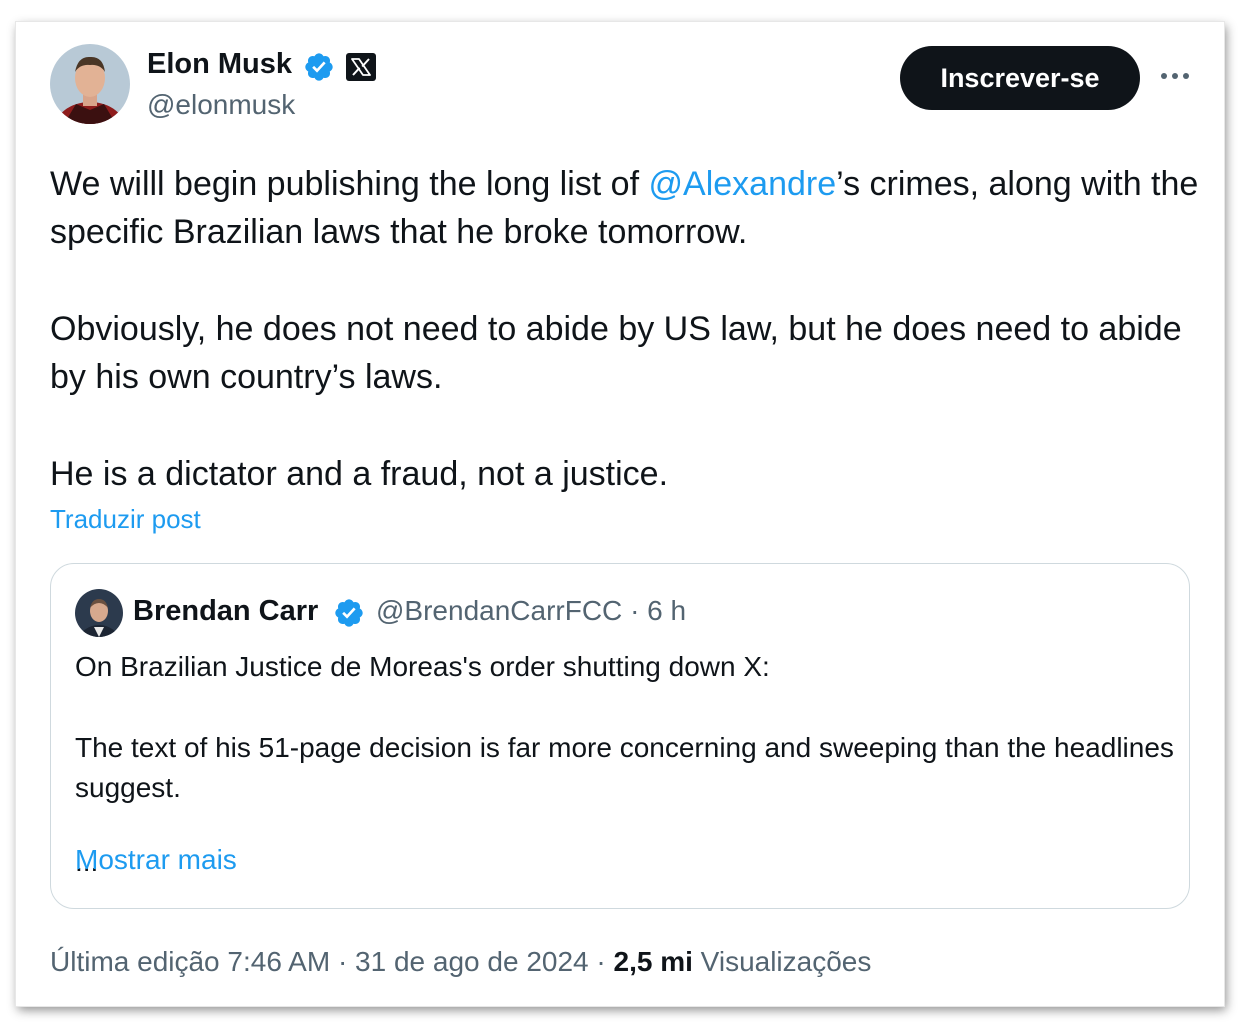 The width and height of the screenshot is (1248, 1032). I want to click on verified-badge-icon, so click(319, 67).